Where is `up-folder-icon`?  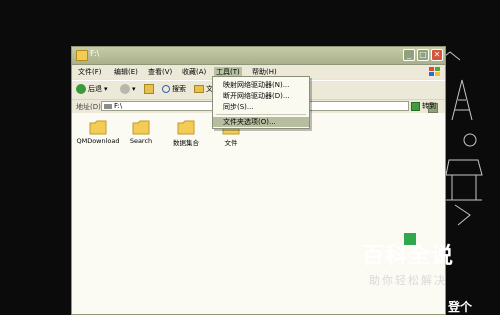
up-folder-icon is located at coordinates (149, 89).